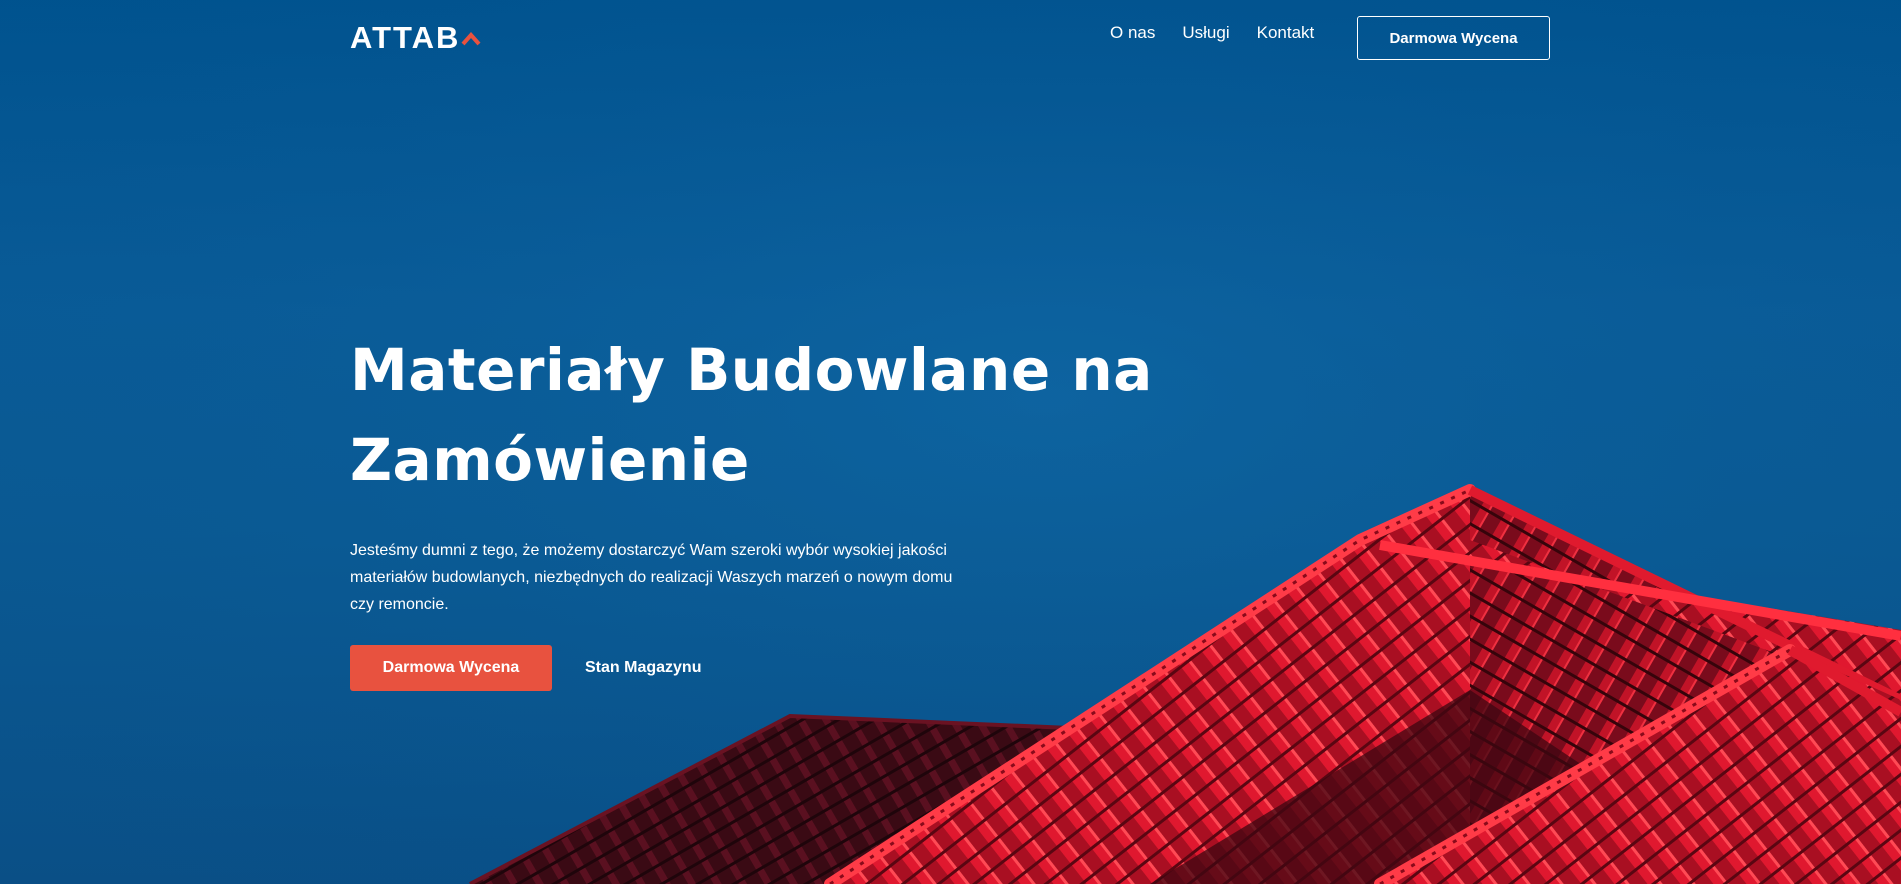 This screenshot has width=1901, height=884. What do you see at coordinates (405, 37) in the screenshot?
I see `brand-name: ATTAB` at bounding box center [405, 37].